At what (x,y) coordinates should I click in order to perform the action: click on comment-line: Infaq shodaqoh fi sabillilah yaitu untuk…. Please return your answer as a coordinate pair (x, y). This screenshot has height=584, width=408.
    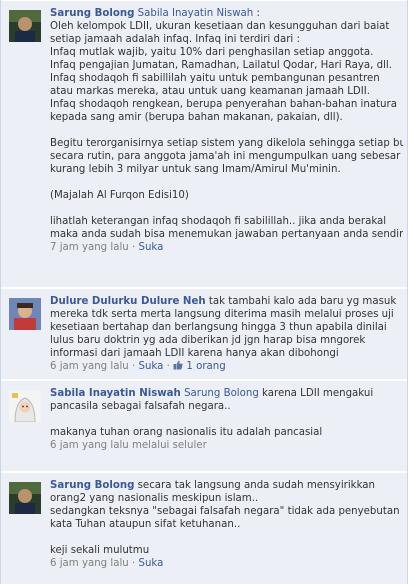
    Looking at the image, I should click on (215, 78).